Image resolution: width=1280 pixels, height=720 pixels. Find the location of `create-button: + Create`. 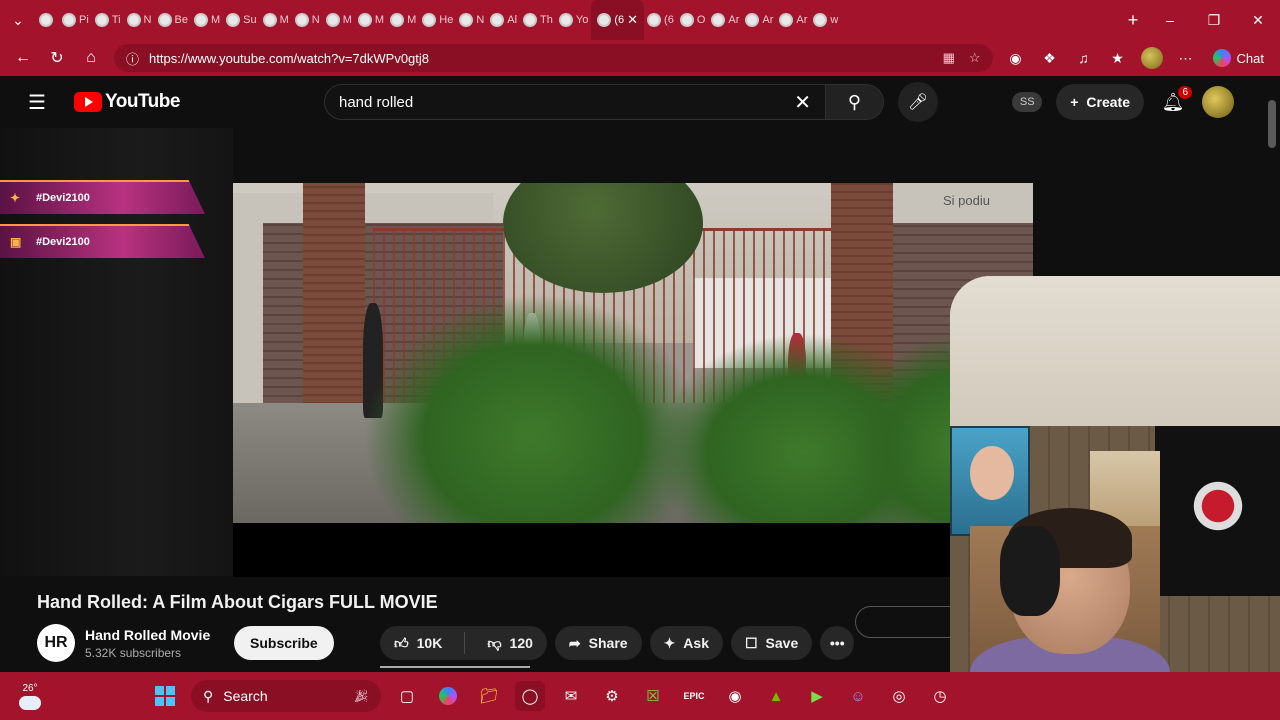

create-button: + Create is located at coordinates (1100, 102).